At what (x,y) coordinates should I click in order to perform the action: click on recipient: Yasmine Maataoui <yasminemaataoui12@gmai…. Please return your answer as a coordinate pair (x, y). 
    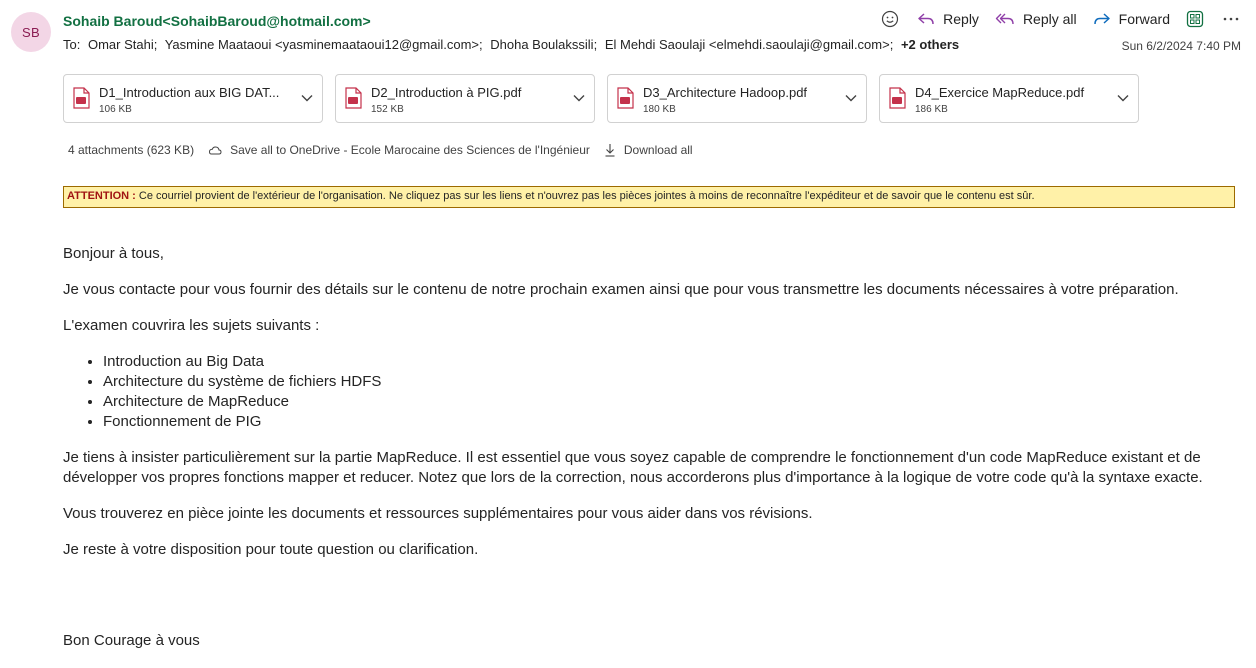
    Looking at the image, I should click on (324, 44).